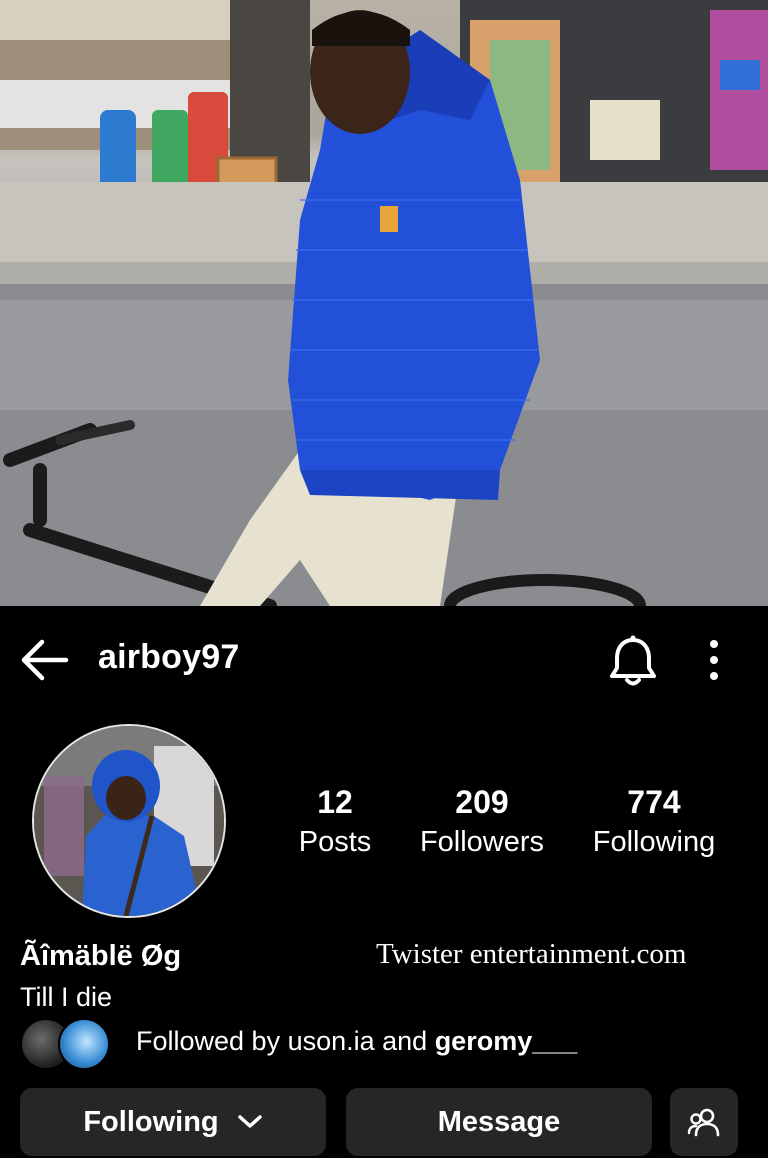  What do you see at coordinates (66, 997) in the screenshot?
I see `profile-bio: Till I die` at bounding box center [66, 997].